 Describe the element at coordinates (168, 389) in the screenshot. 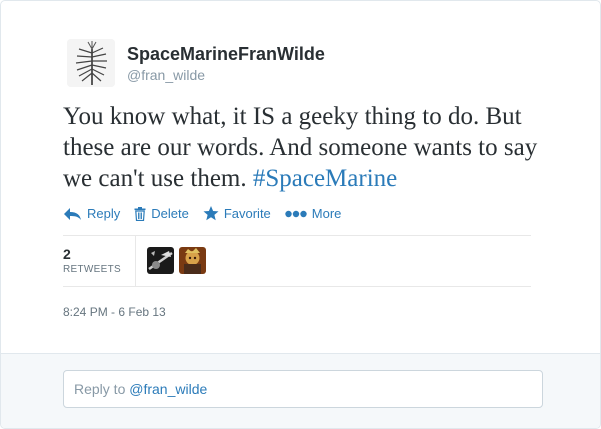

I see `reply-handle: @fran_wilde` at that location.